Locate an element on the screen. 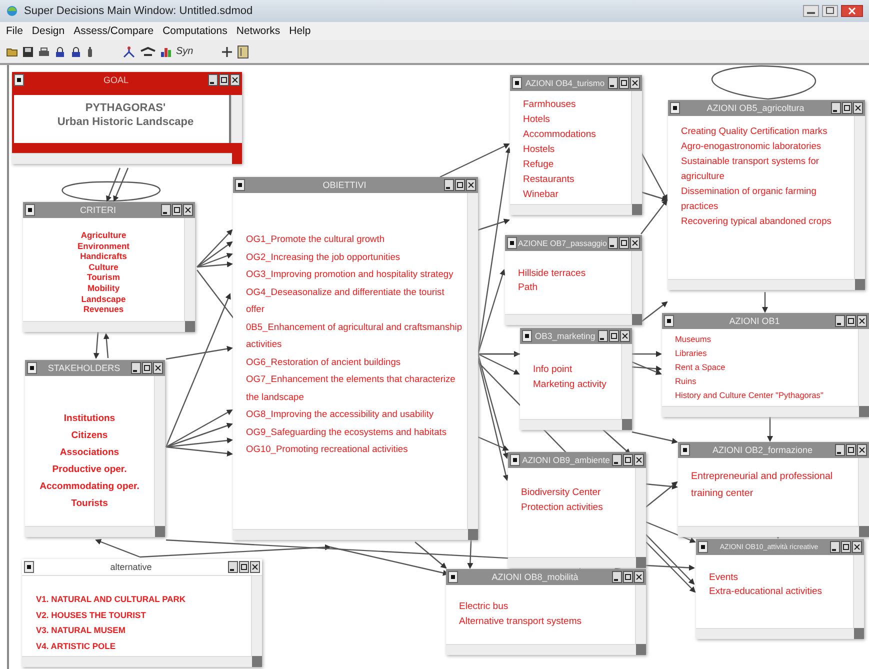 The width and height of the screenshot is (869, 669). cluster-title-bar: CRITERI is located at coordinates (109, 210).